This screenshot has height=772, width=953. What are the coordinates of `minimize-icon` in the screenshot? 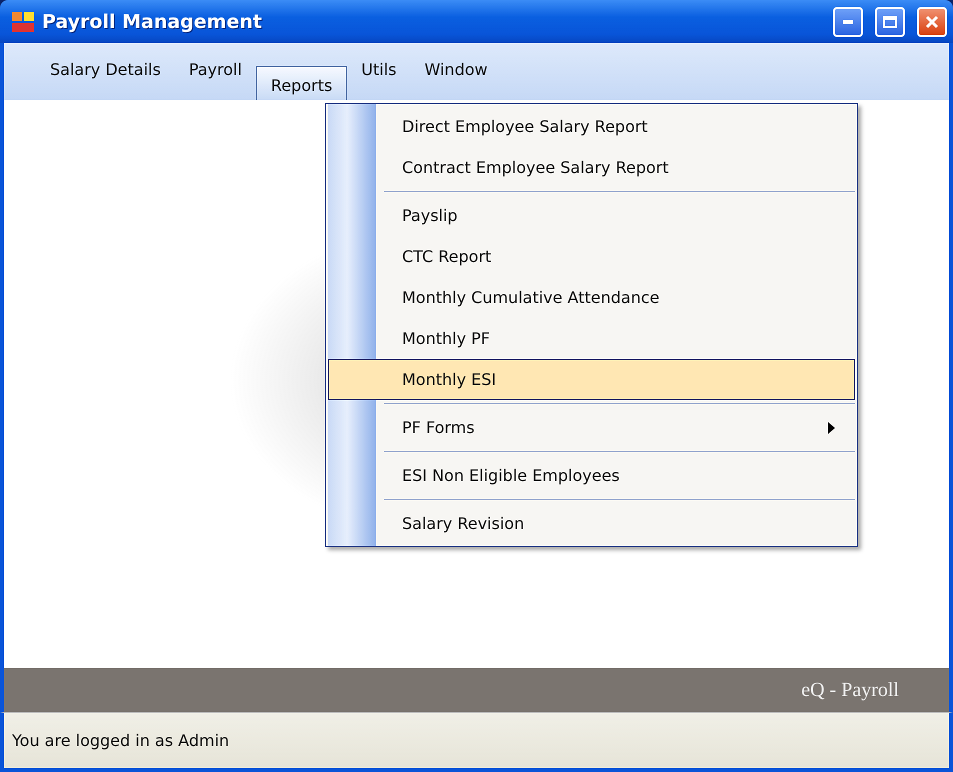 It's located at (848, 22).